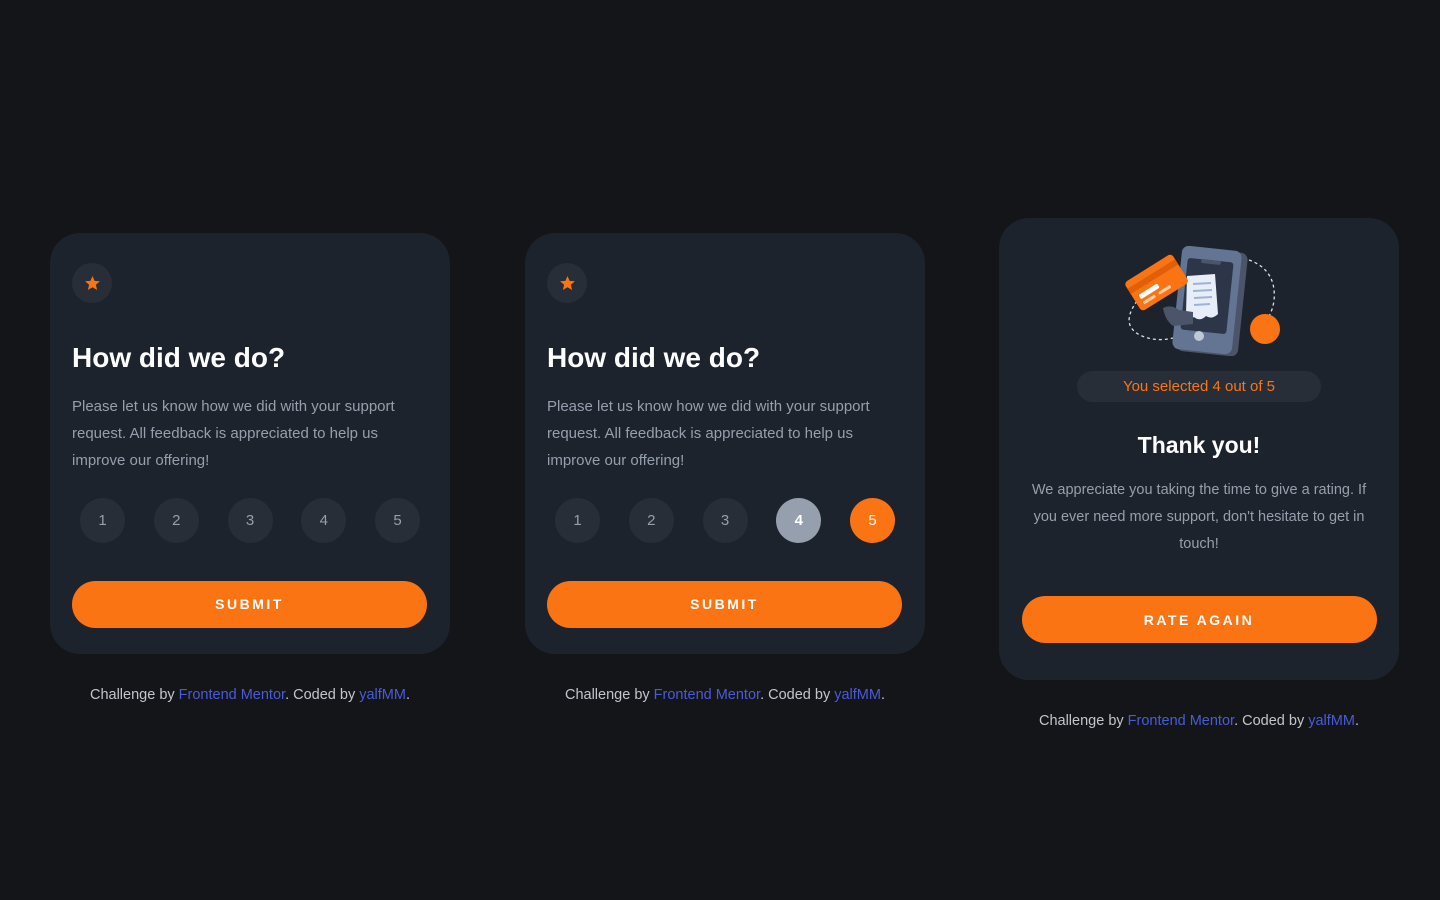  What do you see at coordinates (324, 520) in the screenshot?
I see `rating-button-4: 4` at bounding box center [324, 520].